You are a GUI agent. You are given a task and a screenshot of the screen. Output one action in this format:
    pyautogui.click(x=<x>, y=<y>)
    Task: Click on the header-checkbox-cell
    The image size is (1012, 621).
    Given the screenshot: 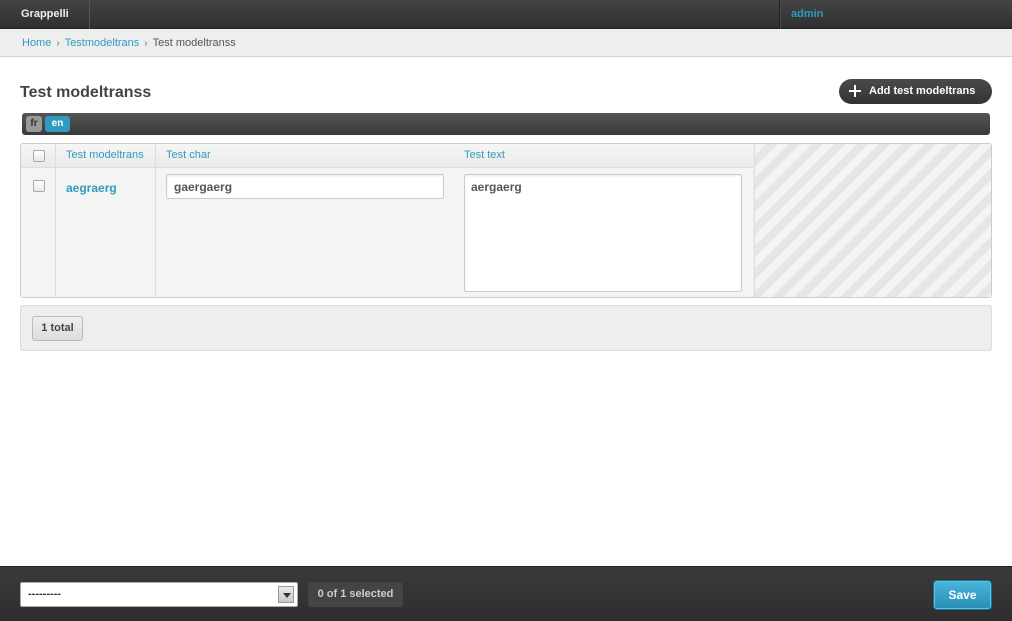 What is the action you would take?
    pyautogui.click(x=38, y=156)
    